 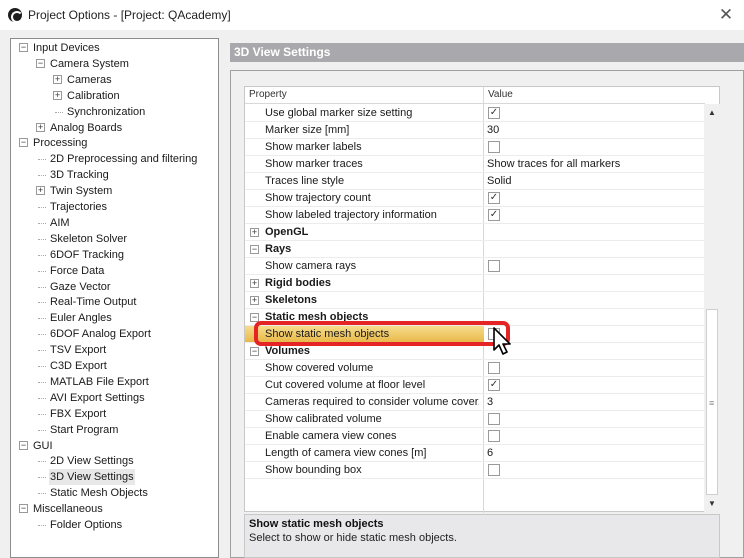 I want to click on tree-item: Folder Options, so click(x=114, y=525).